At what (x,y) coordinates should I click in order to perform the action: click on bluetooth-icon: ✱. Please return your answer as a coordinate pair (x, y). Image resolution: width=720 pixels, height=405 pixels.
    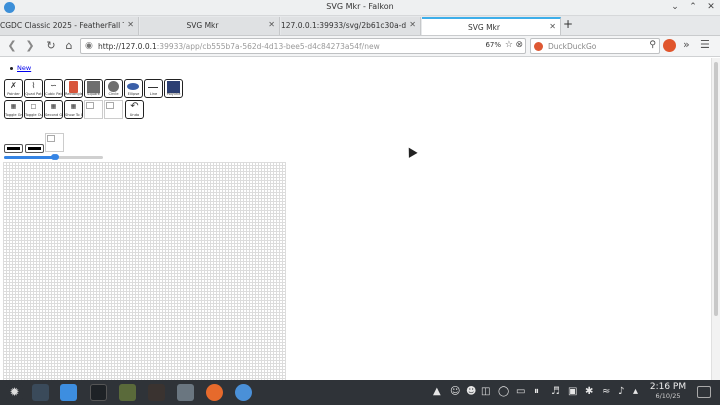
    Looking at the image, I should click on (589, 391).